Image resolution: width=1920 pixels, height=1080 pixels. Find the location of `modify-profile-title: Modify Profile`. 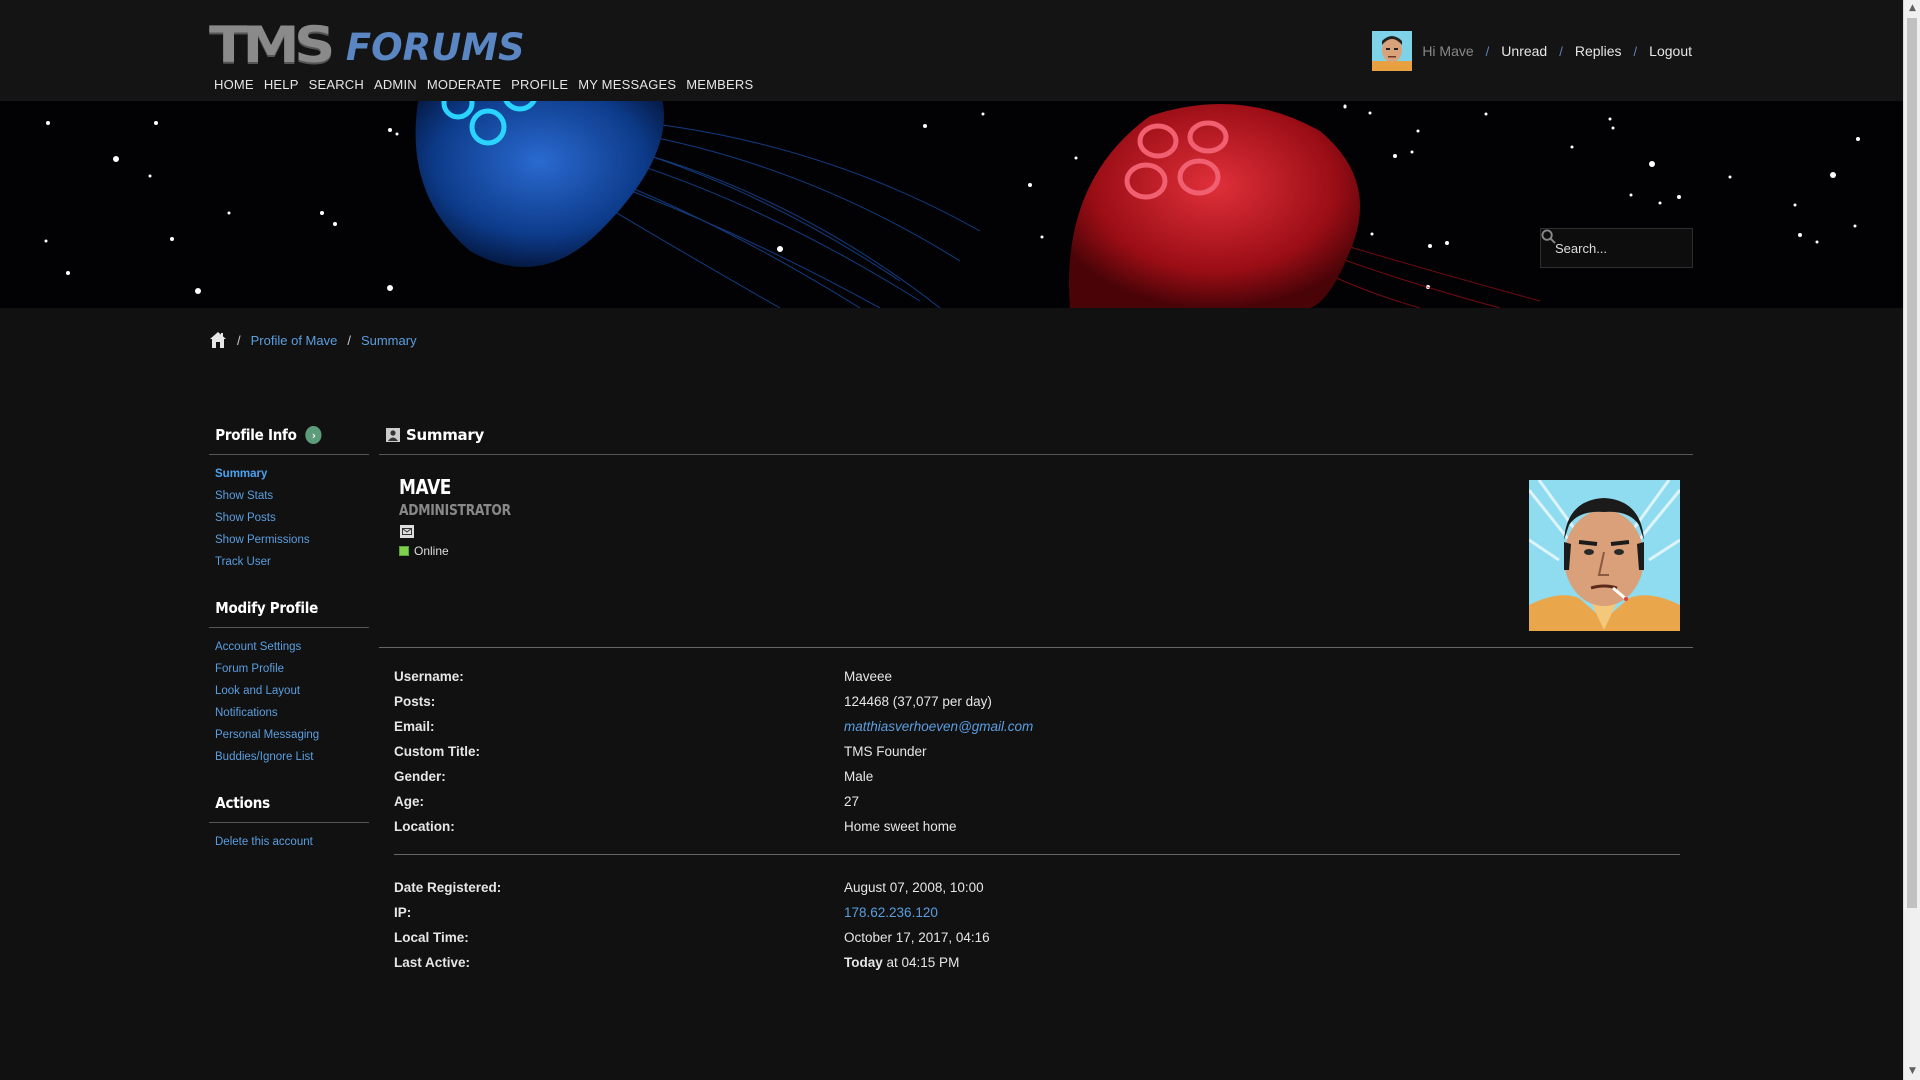

modify-profile-title: Modify Profile is located at coordinates (267, 608).